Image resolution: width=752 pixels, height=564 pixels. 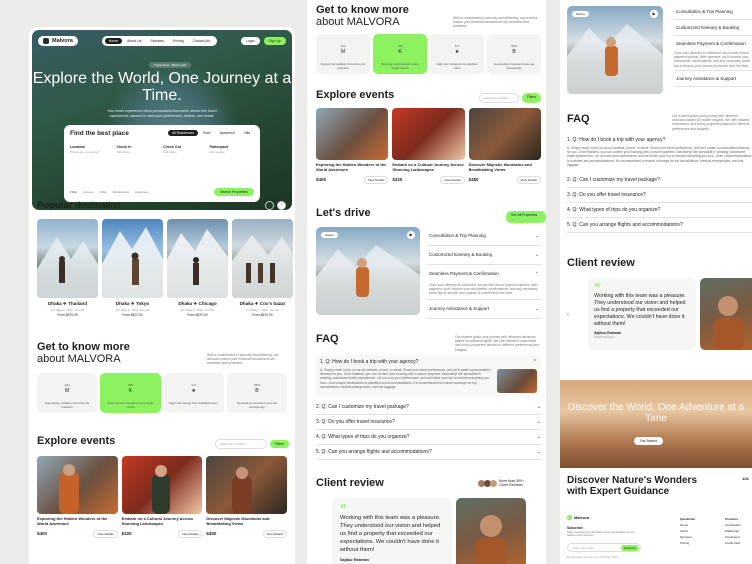 I want to click on event-meta: $400 View Details, so click(x=352, y=179).